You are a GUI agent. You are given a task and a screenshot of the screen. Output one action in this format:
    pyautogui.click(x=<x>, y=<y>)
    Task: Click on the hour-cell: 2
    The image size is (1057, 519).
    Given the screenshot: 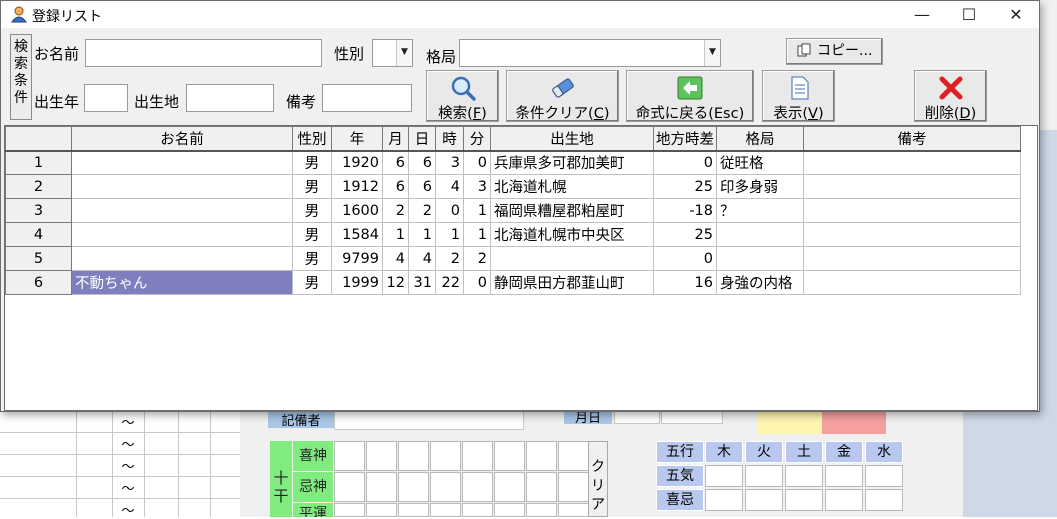 What is the action you would take?
    pyautogui.click(x=449, y=258)
    